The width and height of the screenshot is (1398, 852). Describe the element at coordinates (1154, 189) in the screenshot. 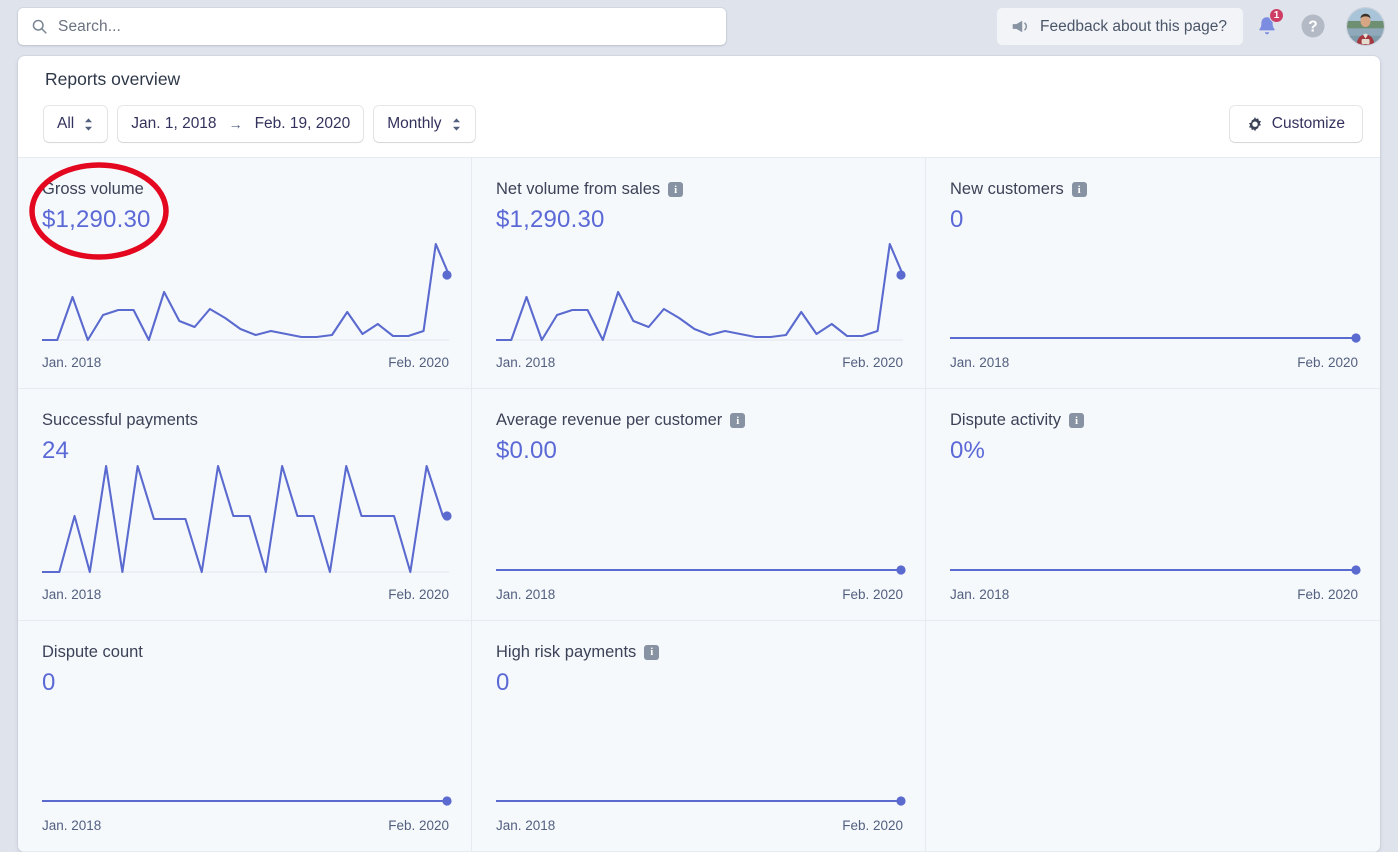

I see `metric-header: New customers i` at that location.